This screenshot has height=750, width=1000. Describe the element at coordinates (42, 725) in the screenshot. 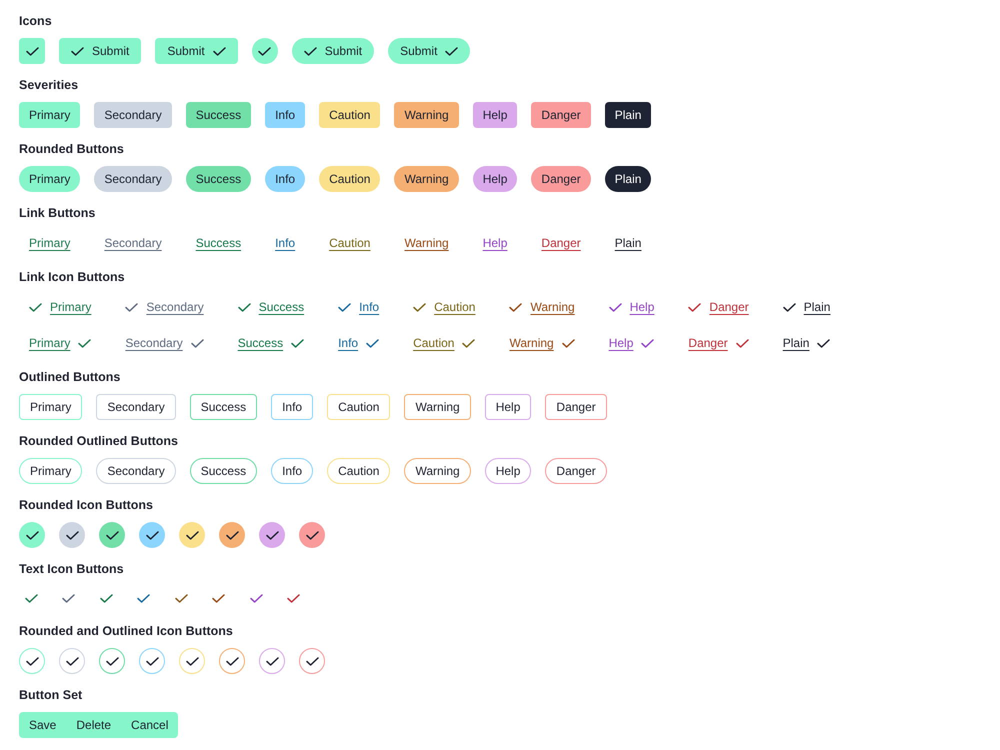

I see `set-button: Save` at that location.